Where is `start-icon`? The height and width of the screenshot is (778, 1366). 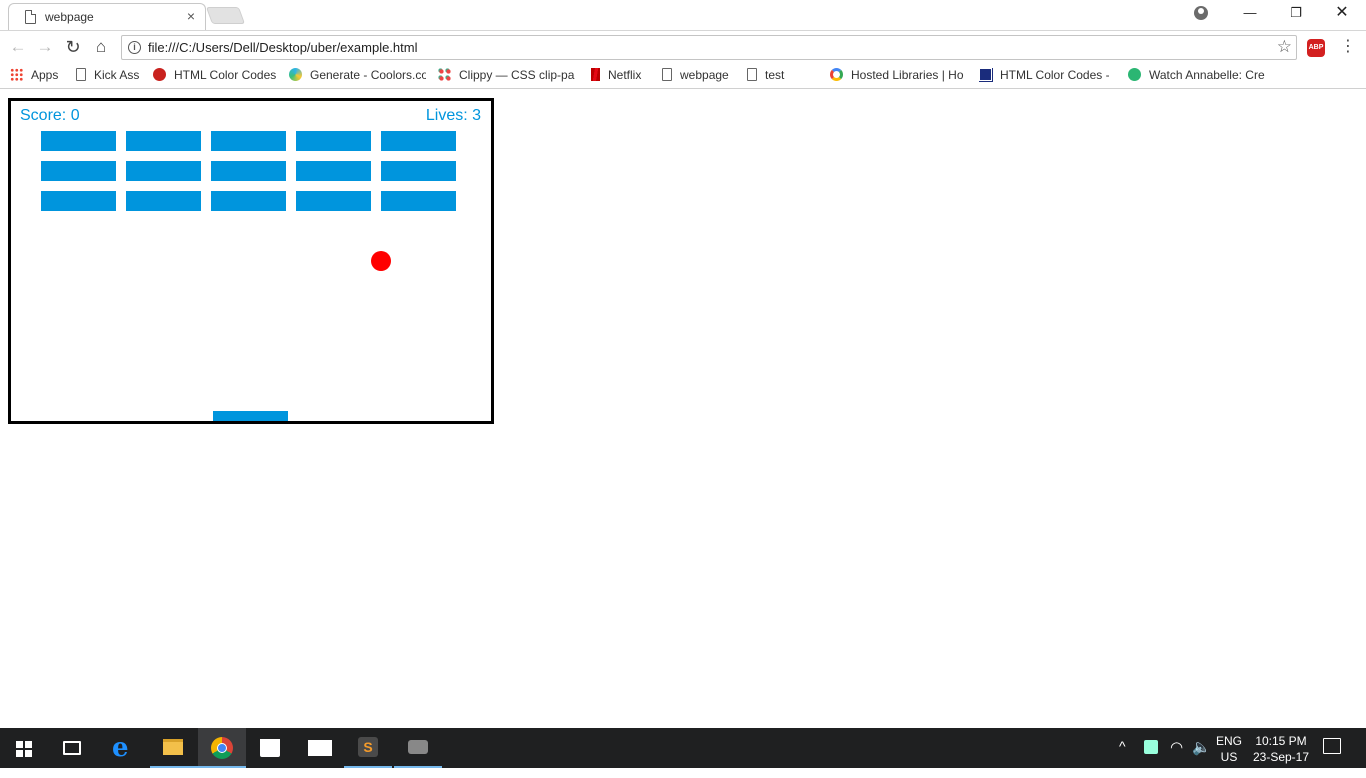
start-icon is located at coordinates (24, 748).